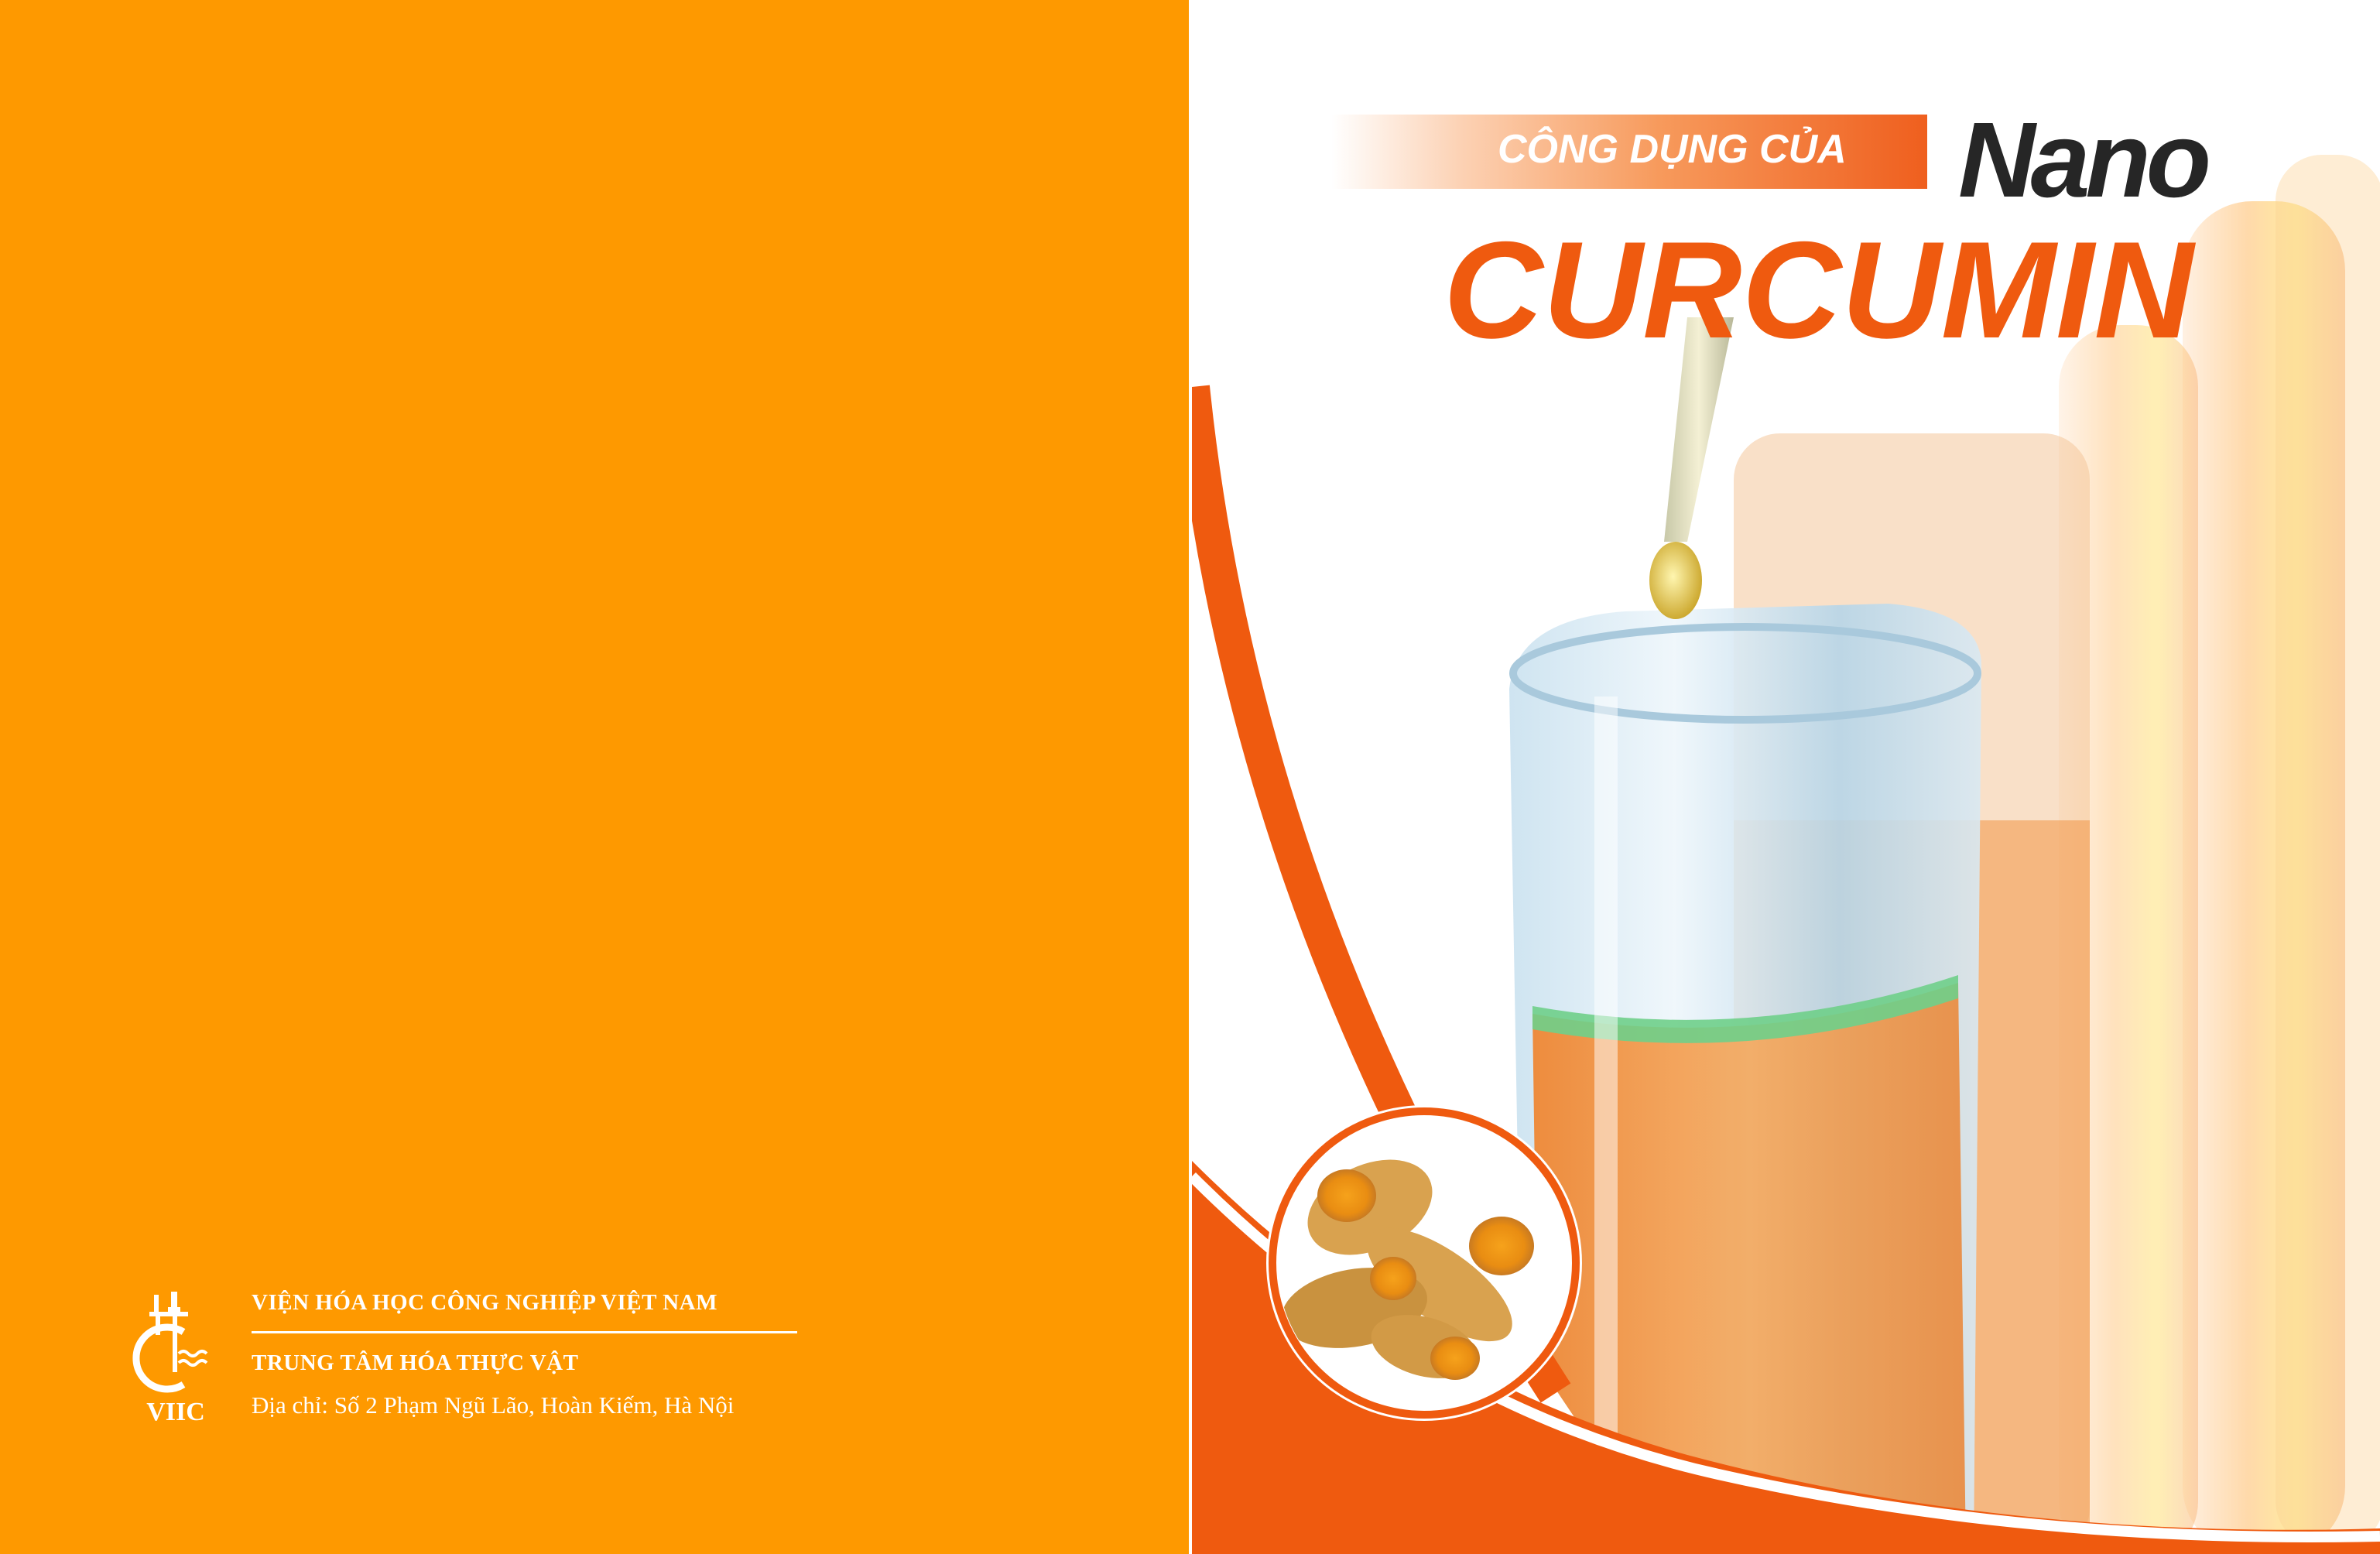 Image resolution: width=2380 pixels, height=1554 pixels. Describe the element at coordinates (170, 1359) in the screenshot. I see `viic-logo-icon: VIIC` at that location.